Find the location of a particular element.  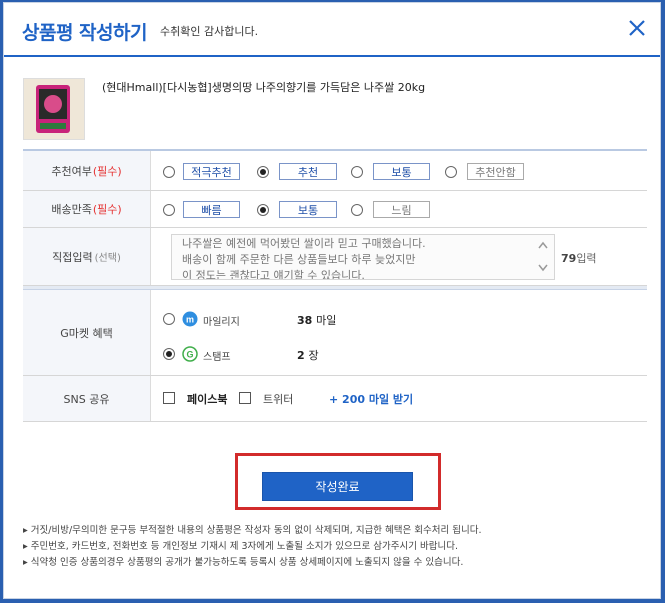

recommend-label: 추천여부 (필수) is located at coordinates (87, 170).